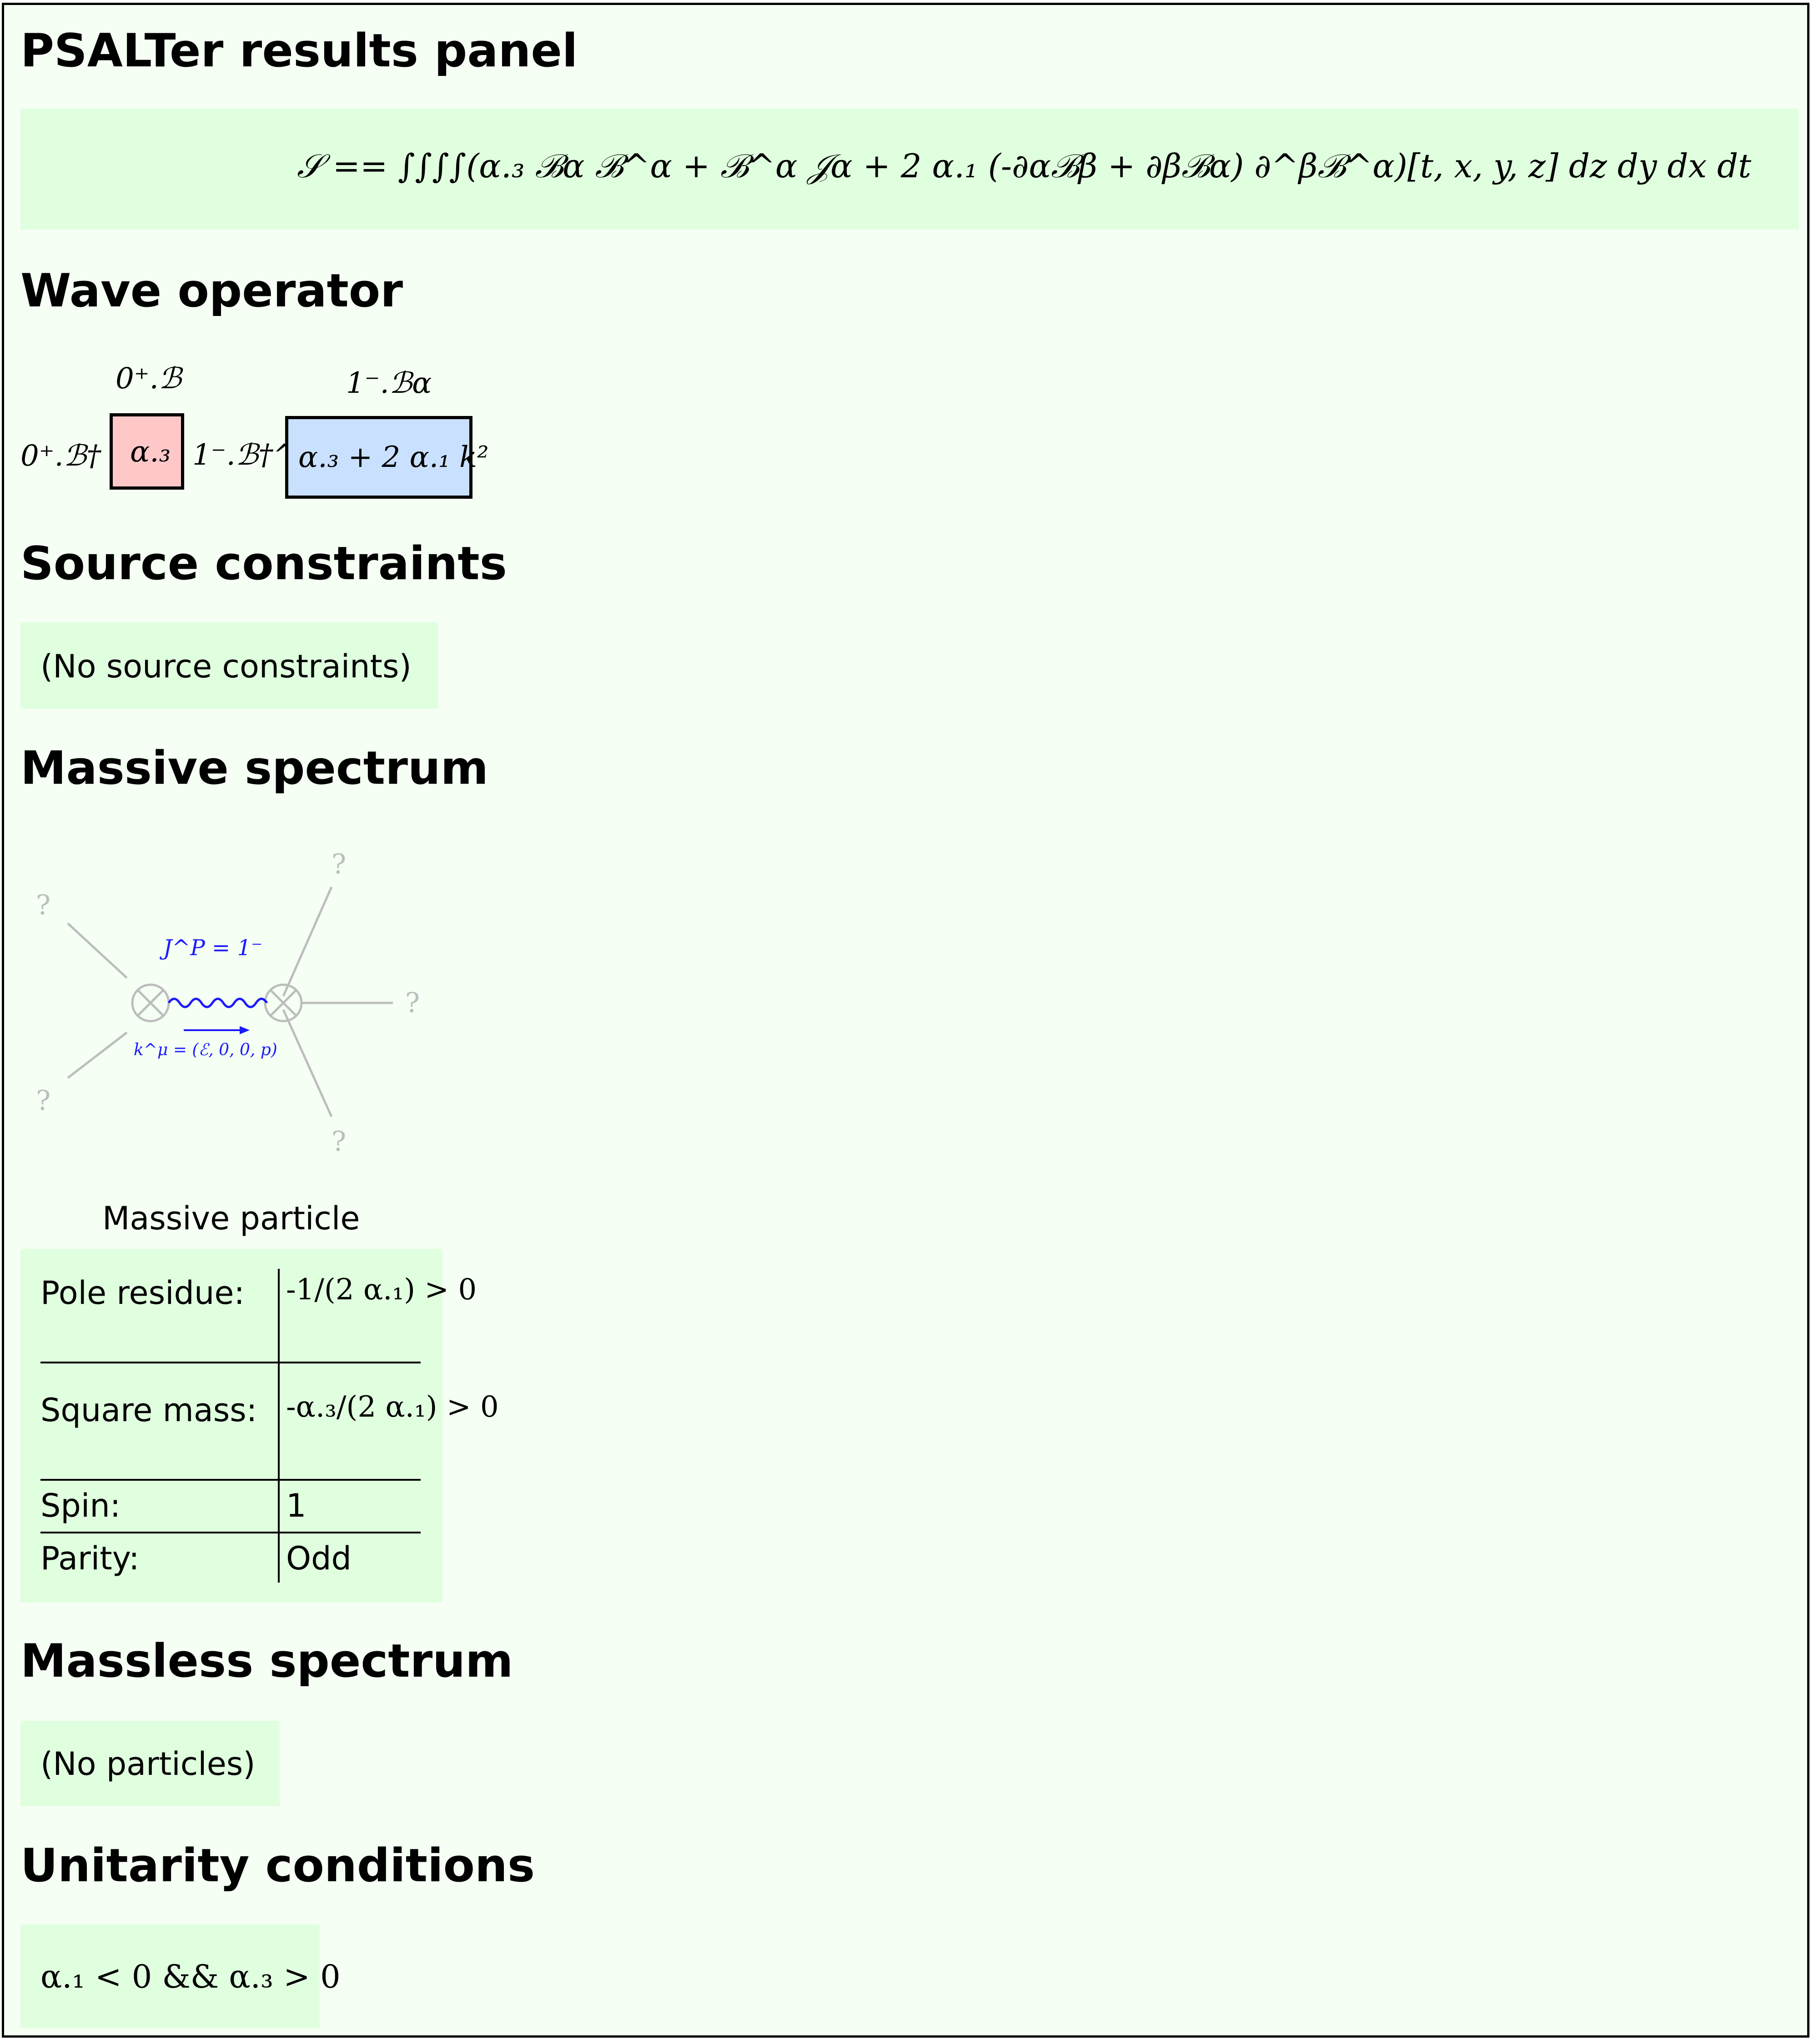 The width and height of the screenshot is (1814, 2044). Describe the element at coordinates (231, 1218) in the screenshot. I see `massive-particle-title: Massive particle` at that location.